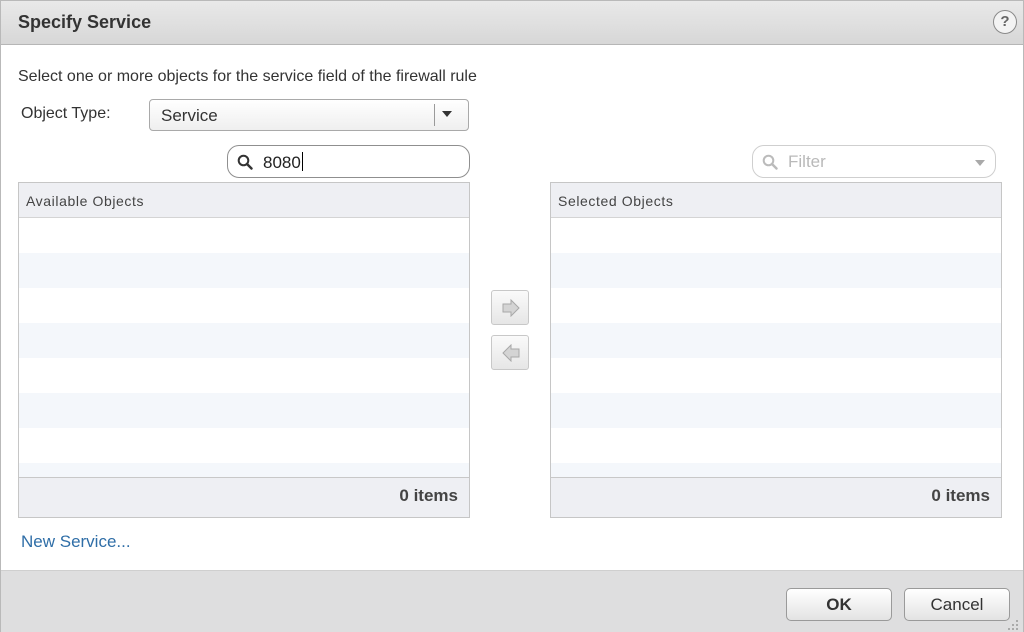 The width and height of the screenshot is (1024, 632). Describe the element at coordinates (85, 22) in the screenshot. I see `dialog-title: Specify Service` at that location.